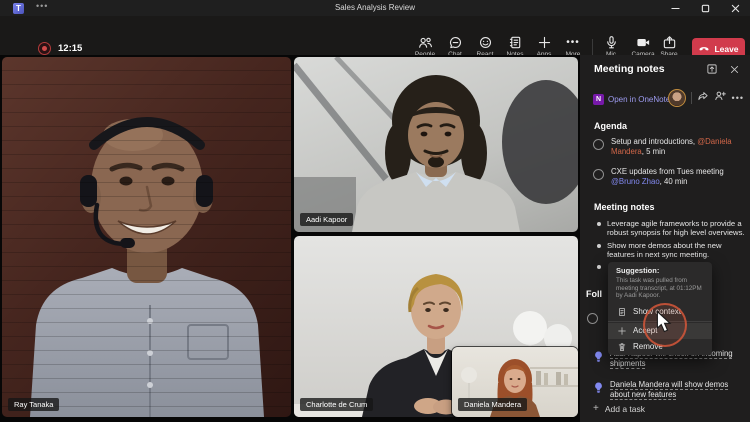 The image size is (750, 422). What do you see at coordinates (676, 98) in the screenshot?
I see `avatar` at bounding box center [676, 98].